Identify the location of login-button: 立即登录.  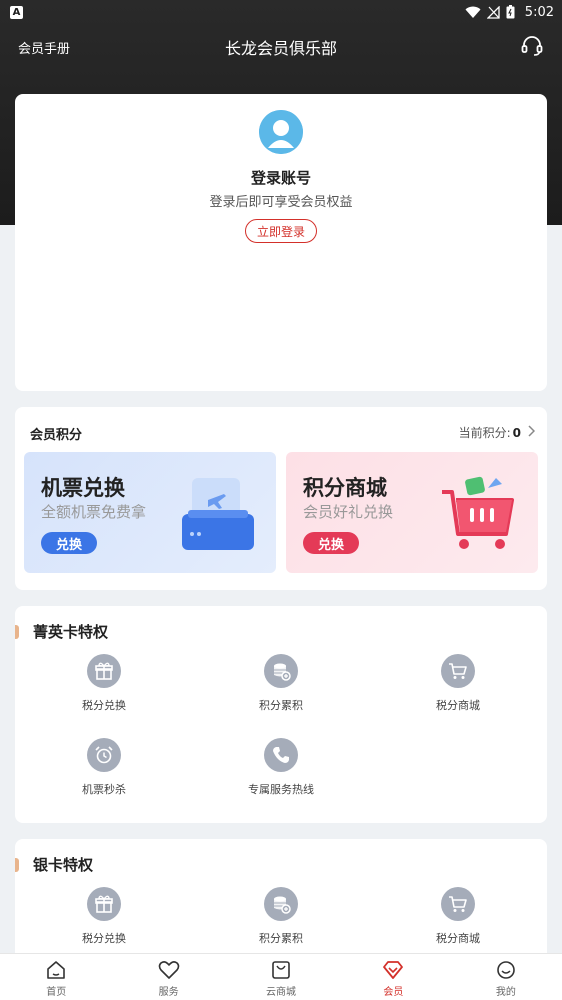
(281, 231).